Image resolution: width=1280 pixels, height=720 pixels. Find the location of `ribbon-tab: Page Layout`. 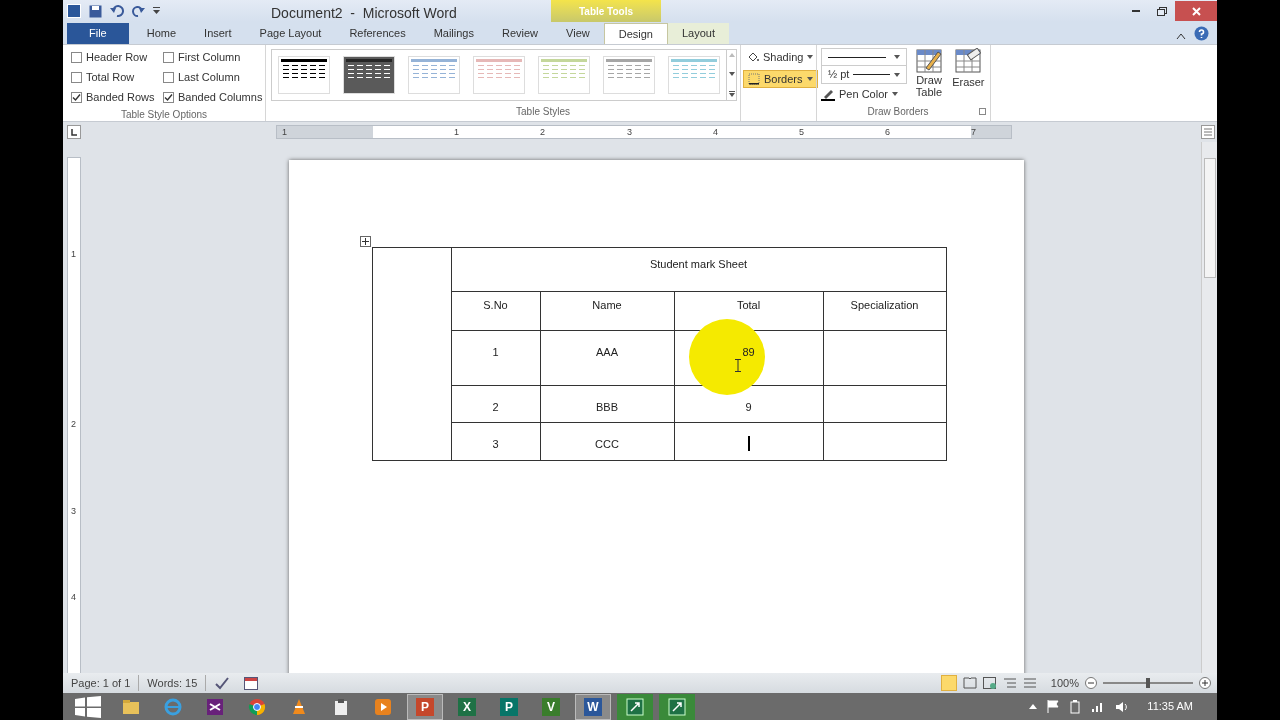

ribbon-tab: Page Layout is located at coordinates (290, 33).